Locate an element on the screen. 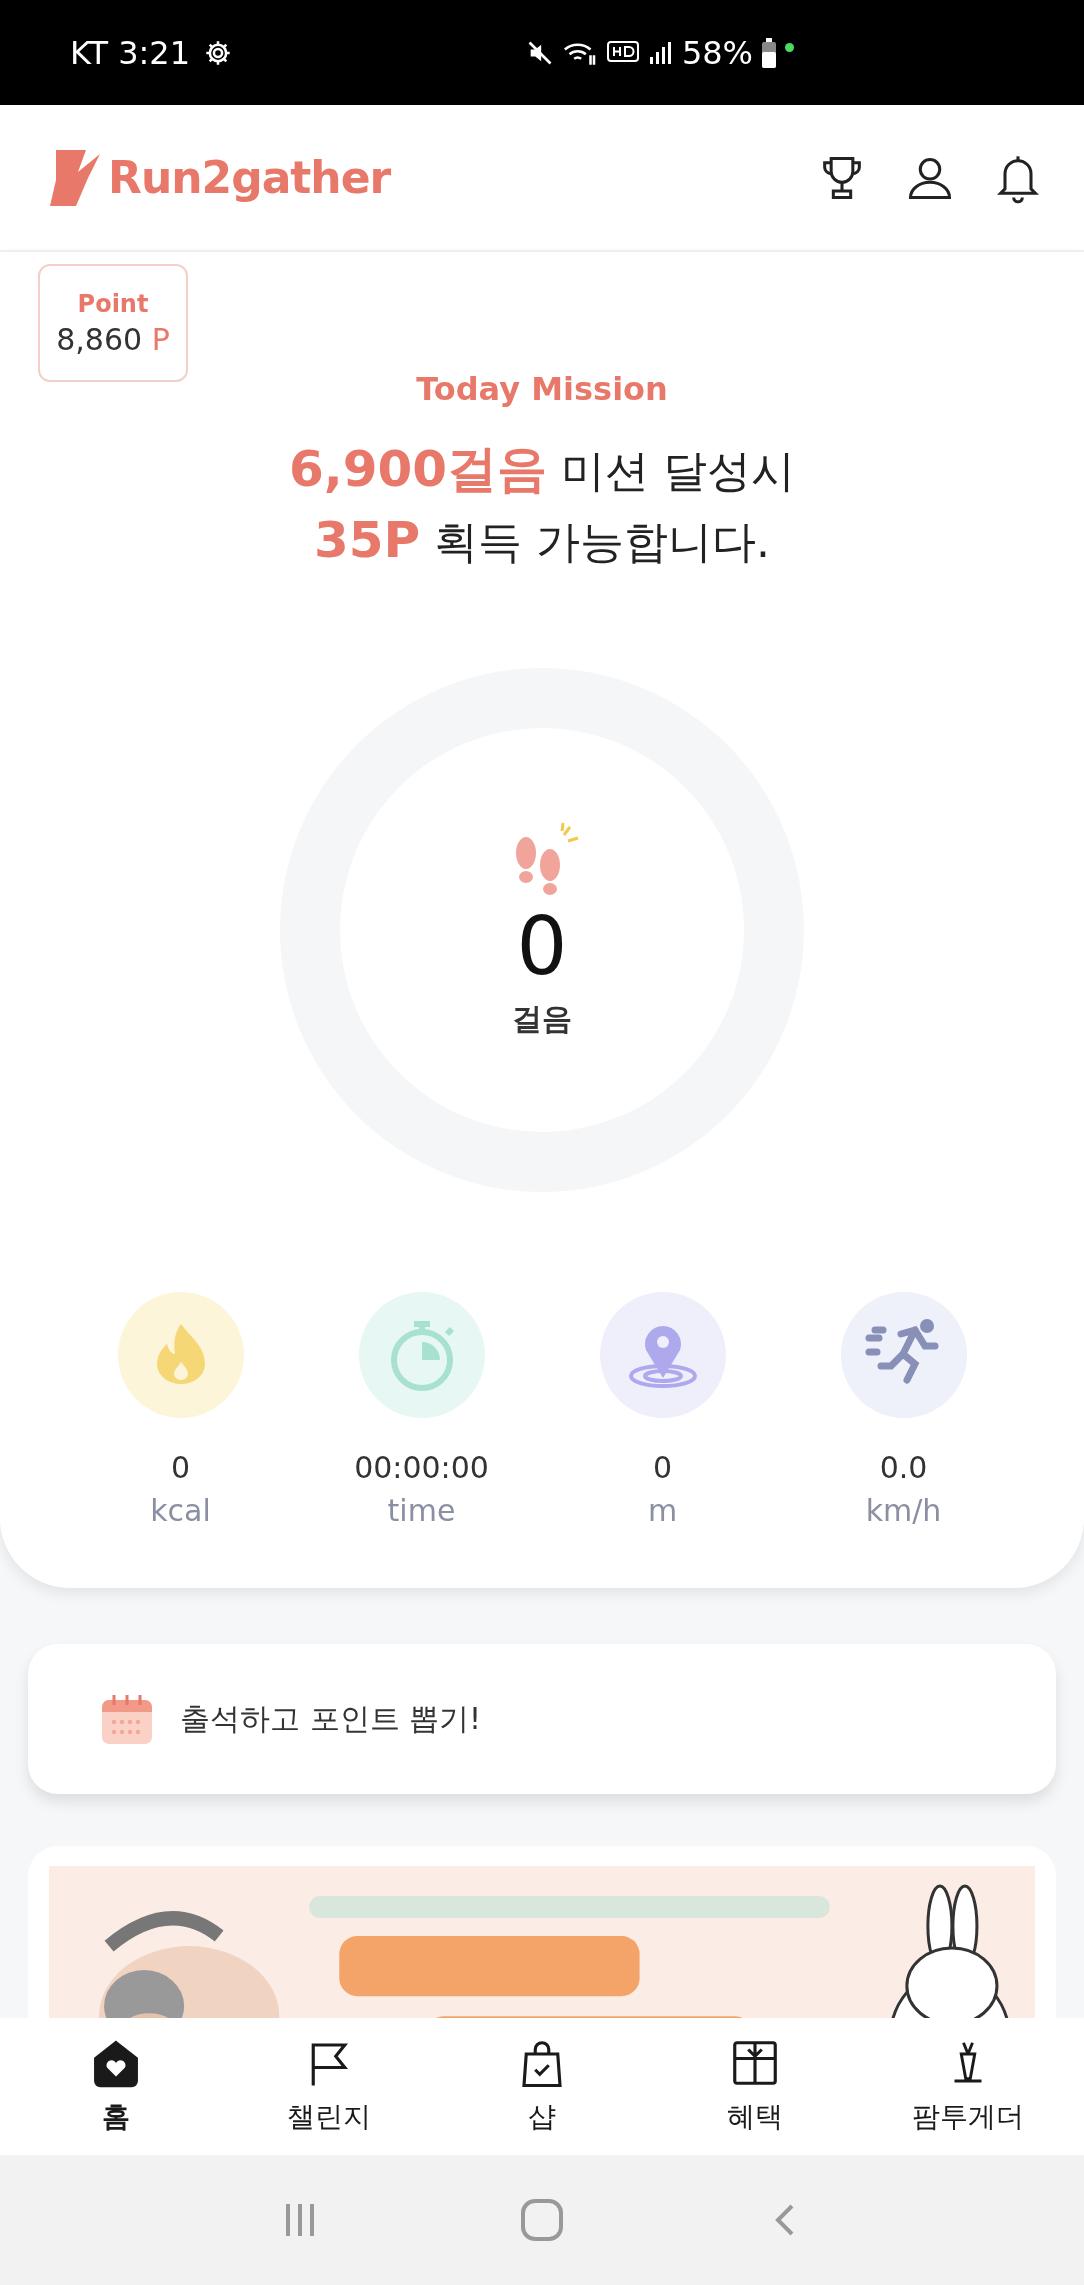 The image size is (1084, 2285). nav-tab: 챌린지 is located at coordinates (329, 2086).